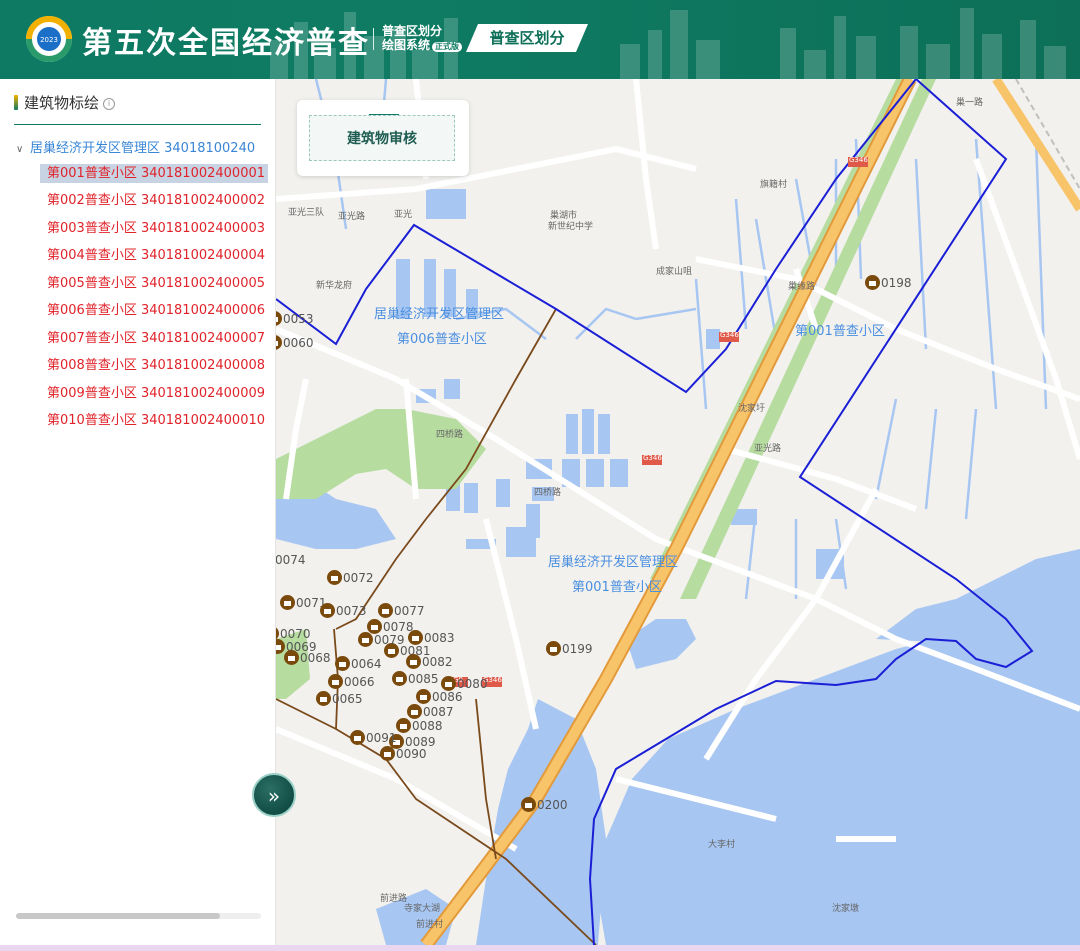  Describe the element at coordinates (135, 146) in the screenshot. I see `tree-root-node: ∨ 居巢经济开发区管理区 34018100240` at that location.